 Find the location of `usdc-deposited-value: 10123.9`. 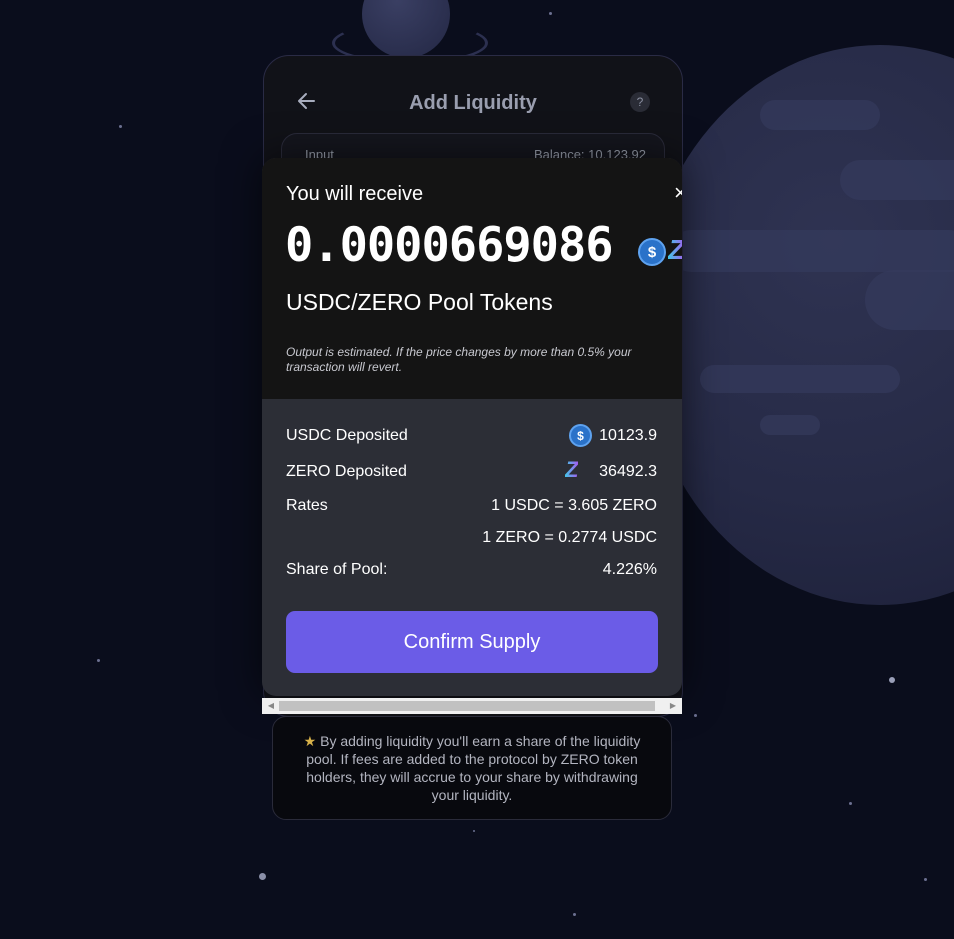

usdc-deposited-value: 10123.9 is located at coordinates (628, 435).